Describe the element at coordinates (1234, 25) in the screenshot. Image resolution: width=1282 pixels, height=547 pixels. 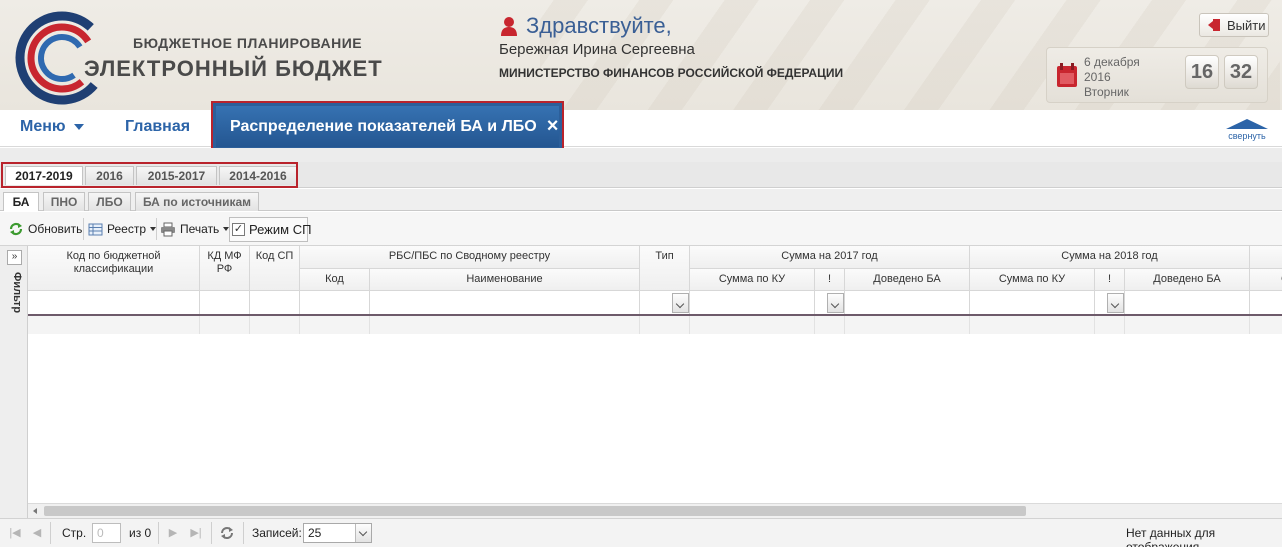
I see `logout-button: Выйти` at that location.